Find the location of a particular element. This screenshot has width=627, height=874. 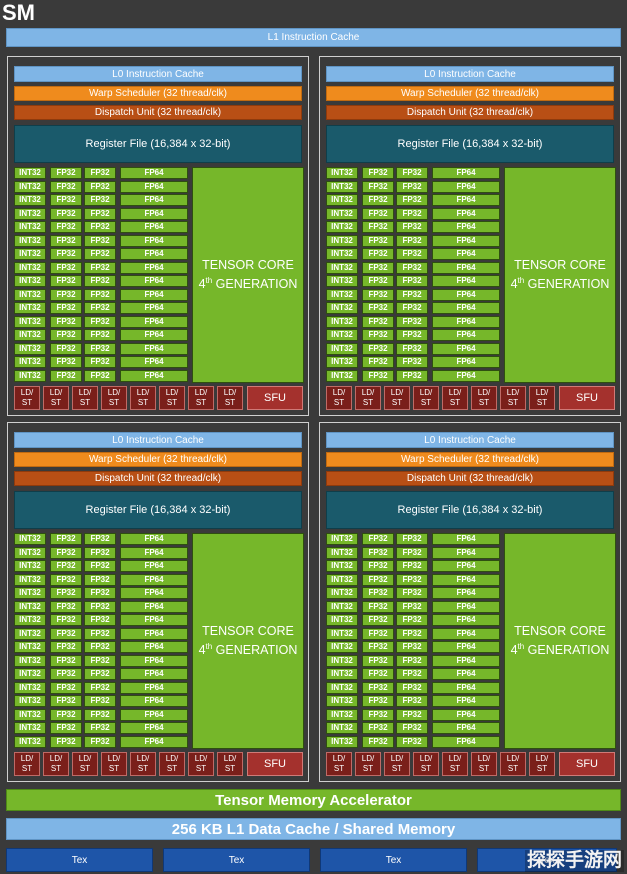

watermark: 探探手游网 is located at coordinates (574, 861).